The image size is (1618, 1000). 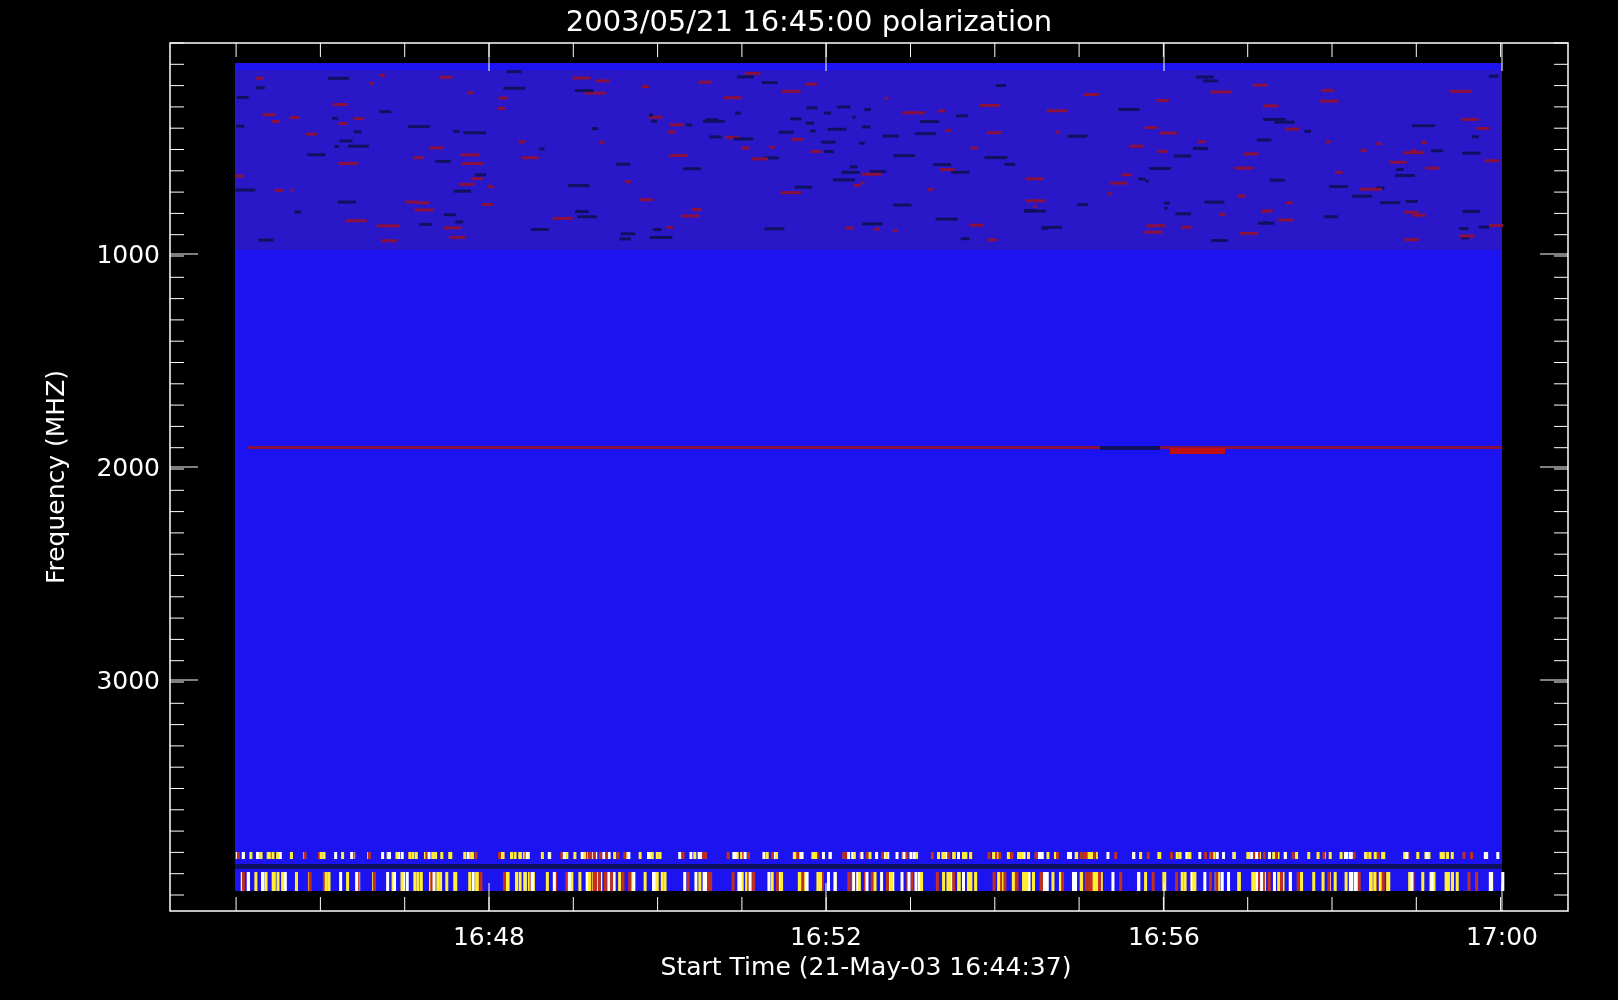 I want to click on x-tick-label: 16:56, so click(x=1164, y=936).